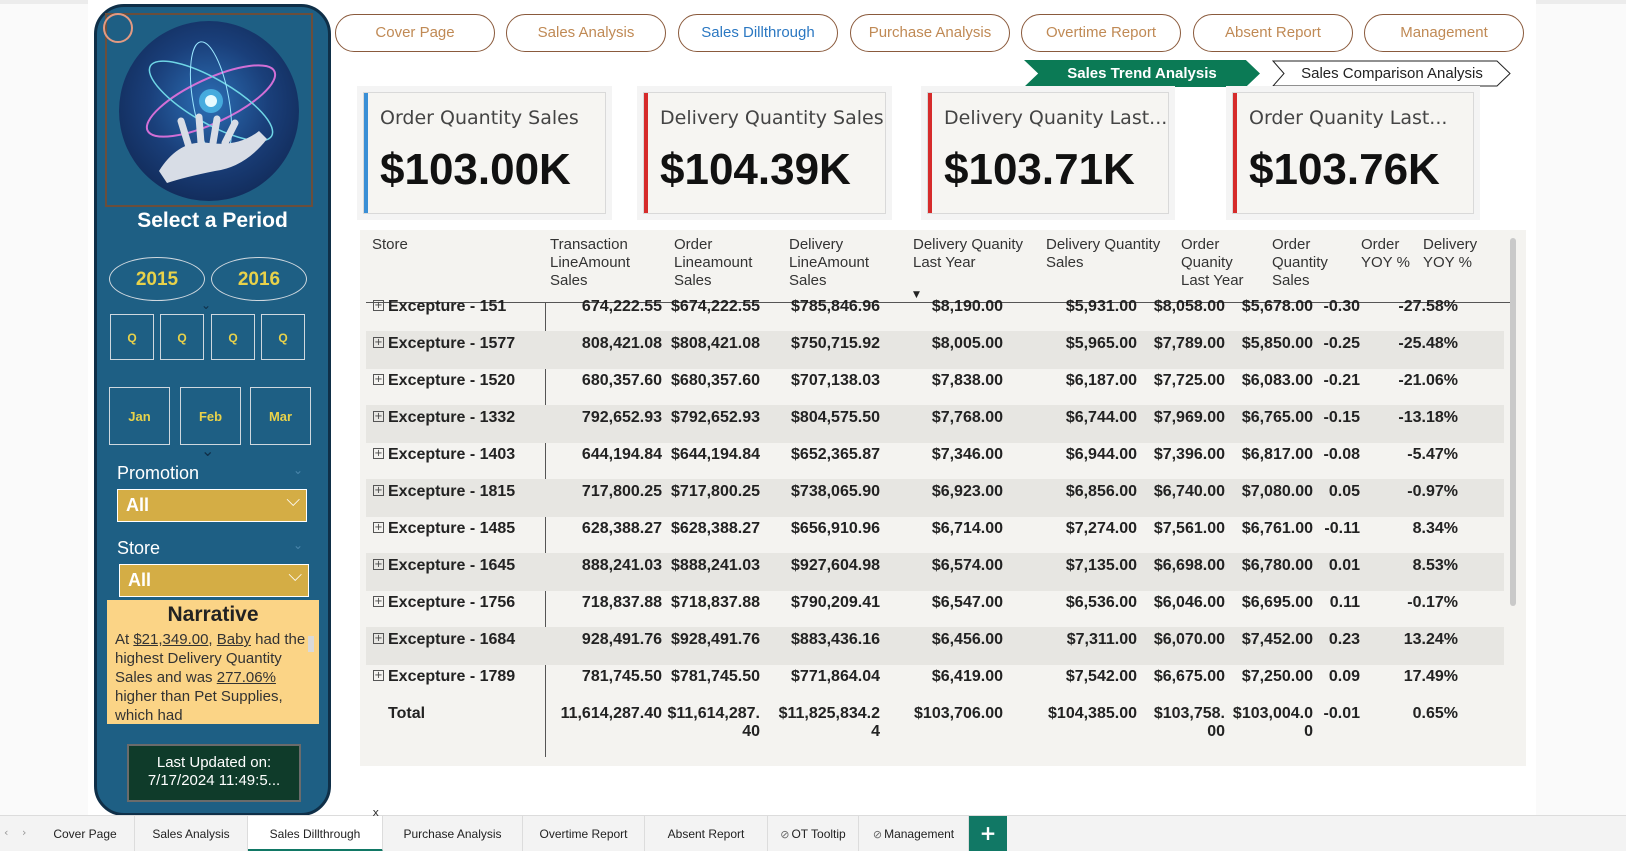 The width and height of the screenshot is (1626, 851). I want to click on column-header-order-yoy: Order YOY %, so click(1388, 254).